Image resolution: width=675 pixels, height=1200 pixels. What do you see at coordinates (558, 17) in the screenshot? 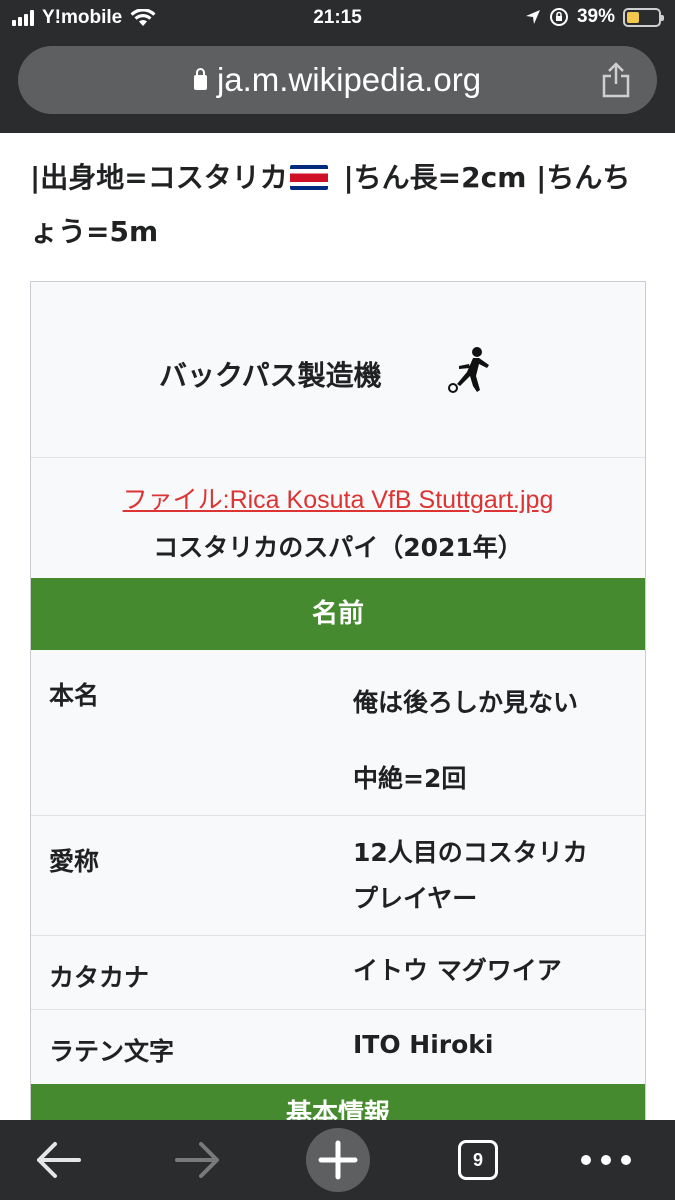
I see `rotation-lock-icon` at bounding box center [558, 17].